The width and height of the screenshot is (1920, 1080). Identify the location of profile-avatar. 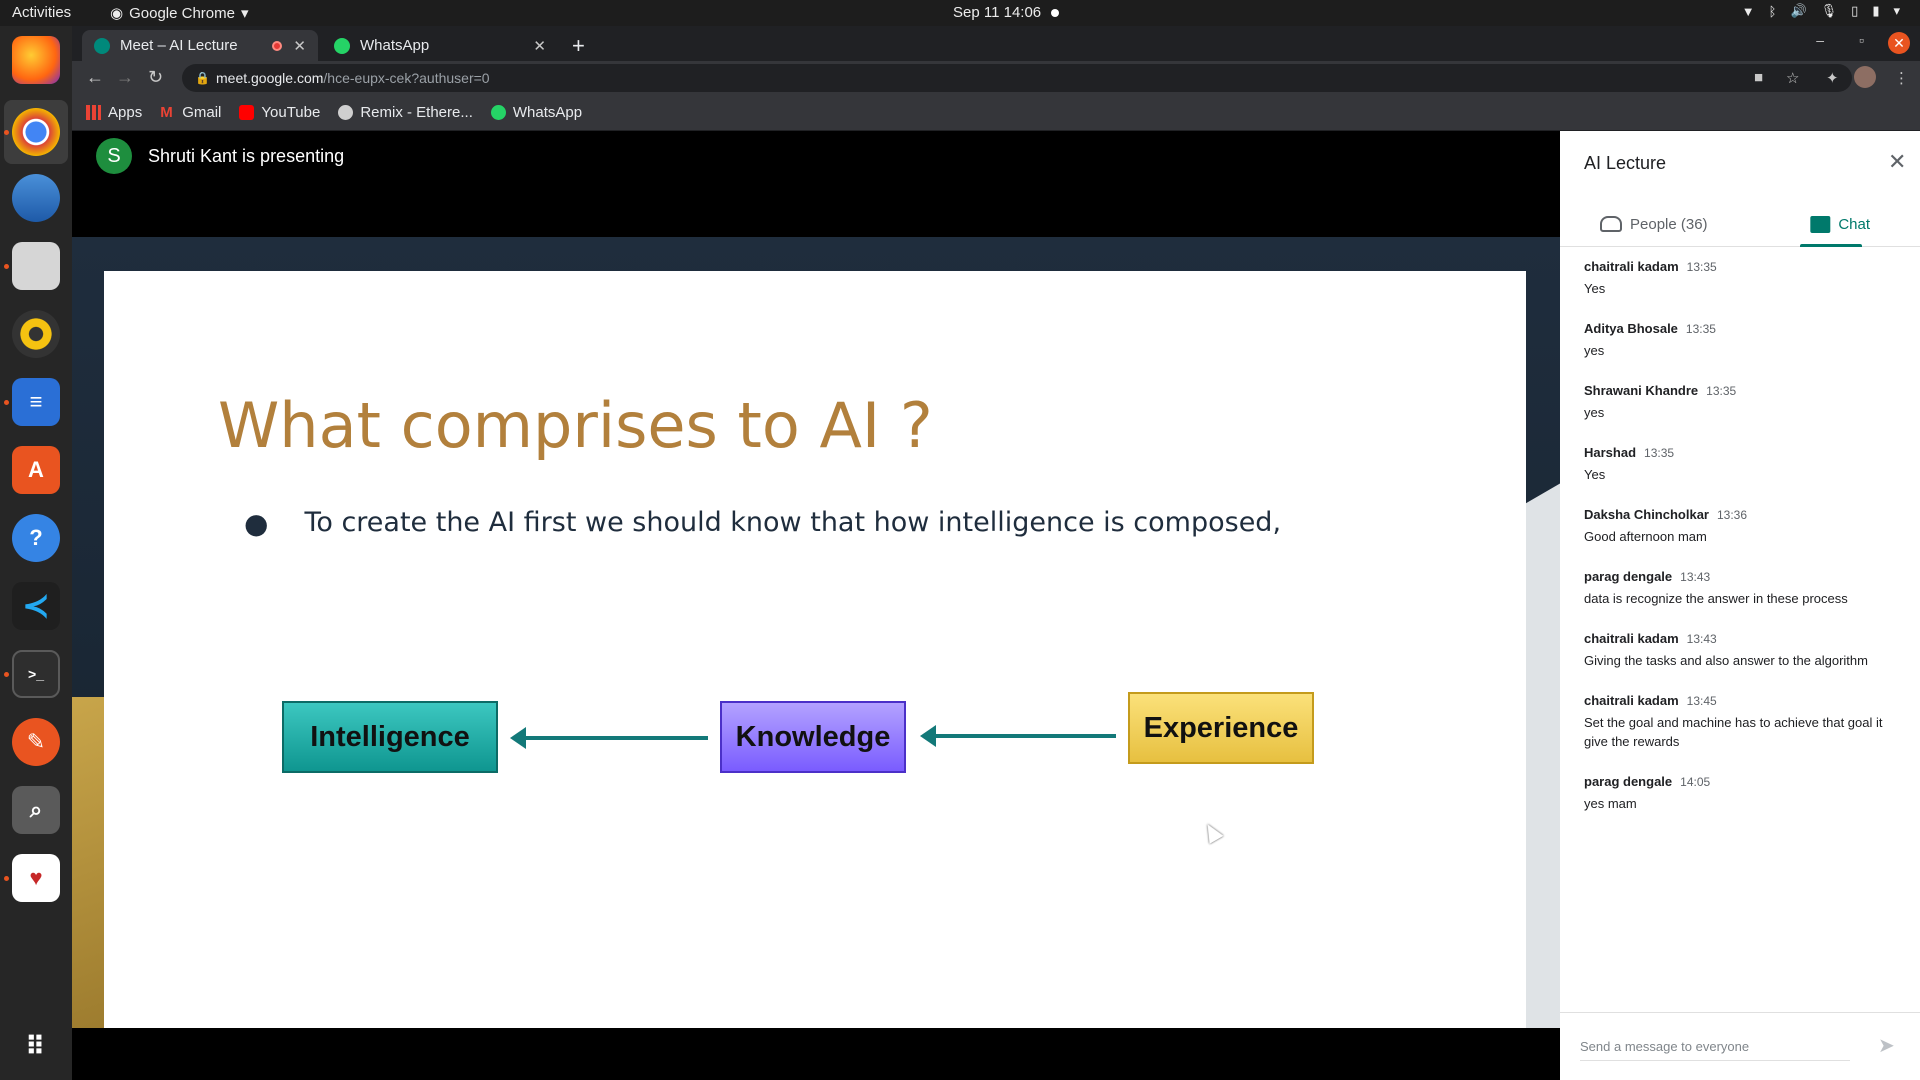
(1865, 77).